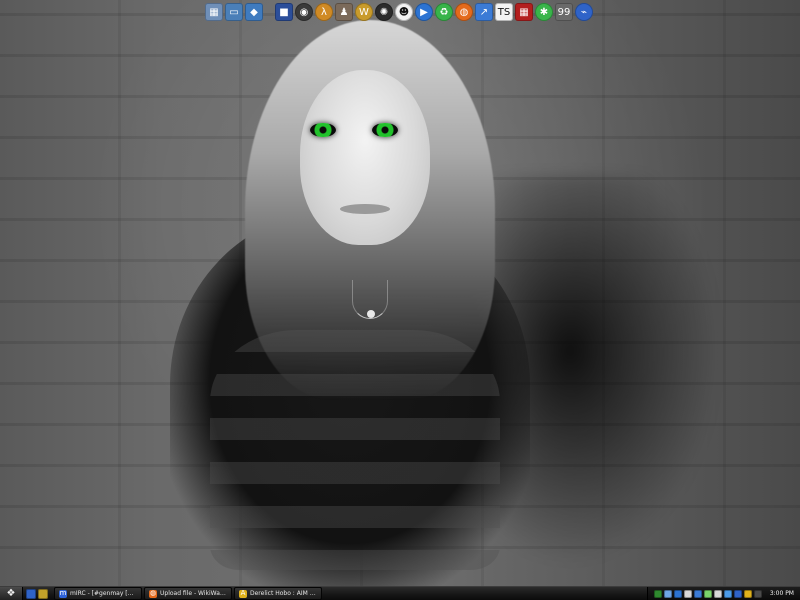  I want to click on monitor-icon: ▭, so click(234, 12).